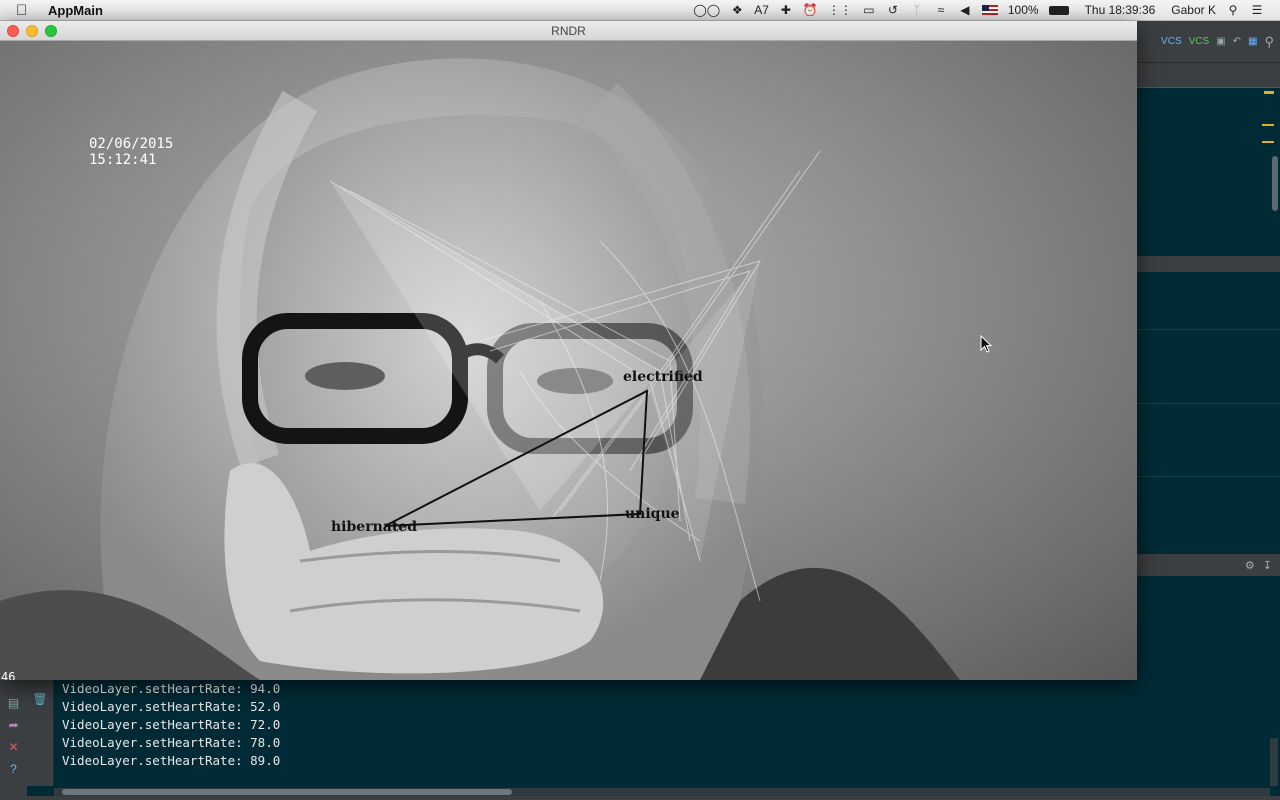 Image resolution: width=1280 pixels, height=800 pixels. I want to click on minimize-window-button, so click(32, 31).